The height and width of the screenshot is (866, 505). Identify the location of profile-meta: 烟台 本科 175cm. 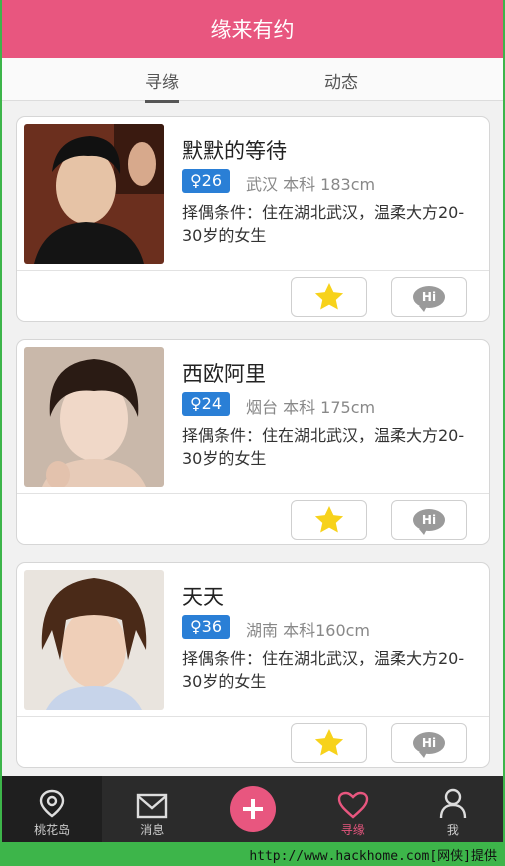
(311, 407).